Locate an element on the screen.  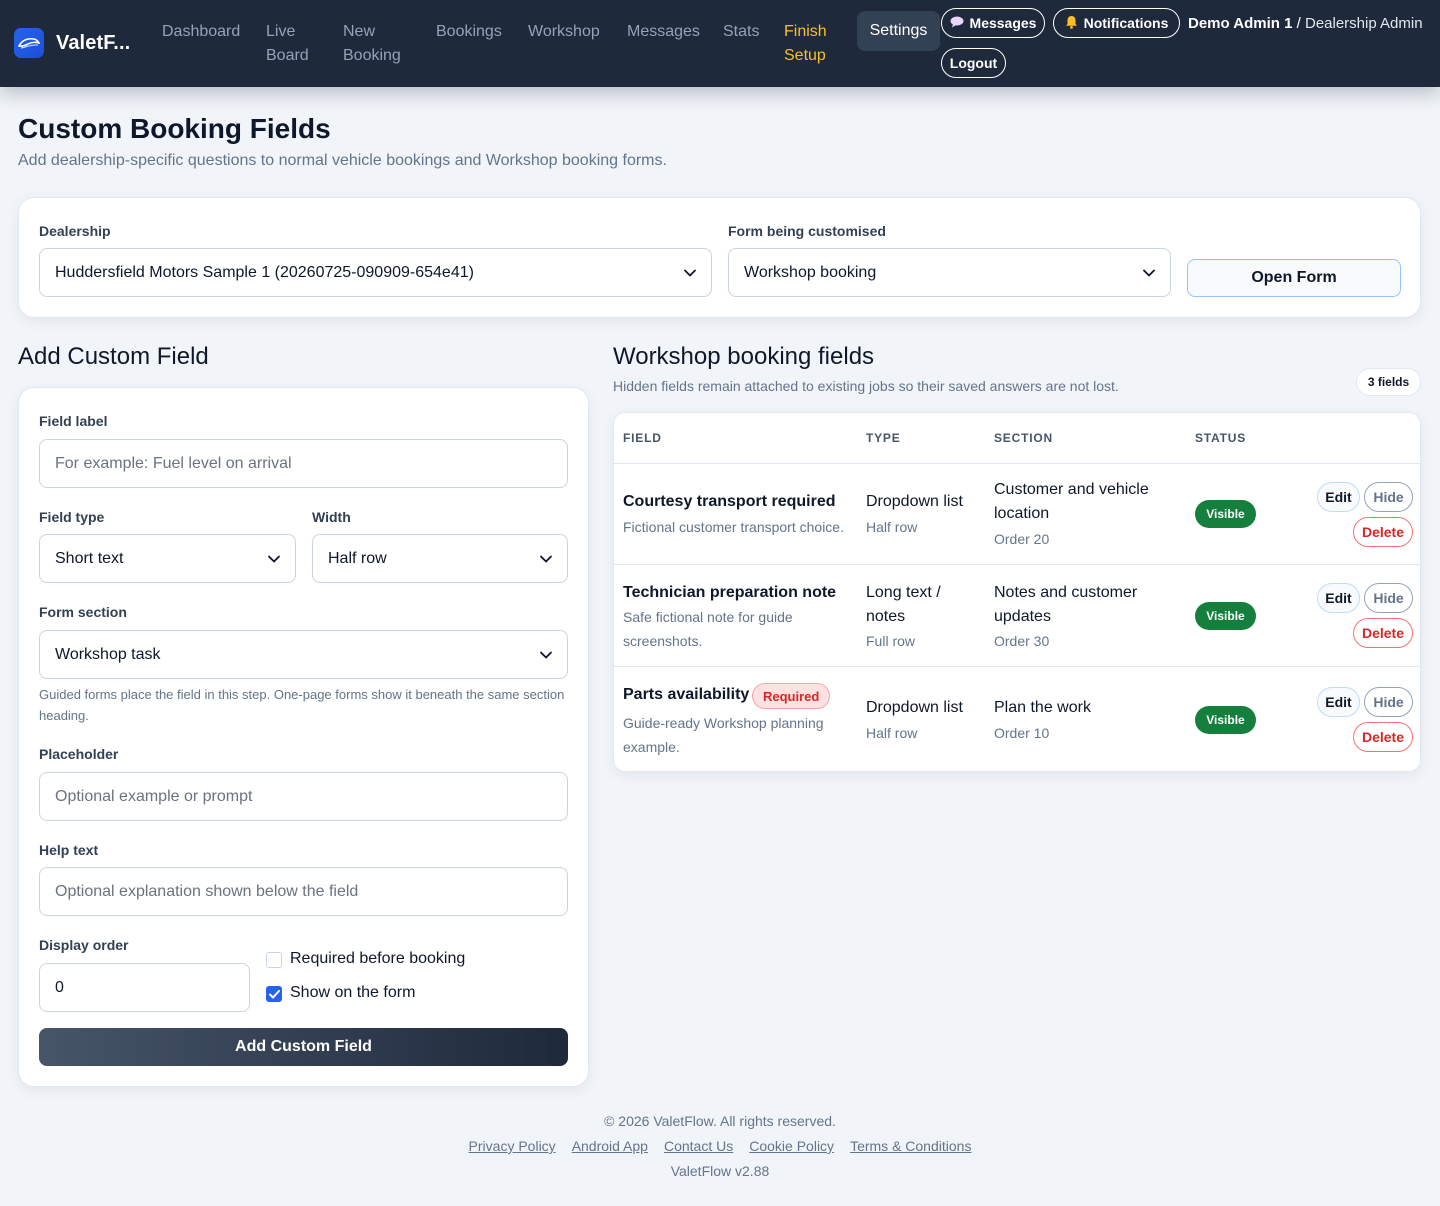
dealership-label: Dealership is located at coordinates (75, 231).